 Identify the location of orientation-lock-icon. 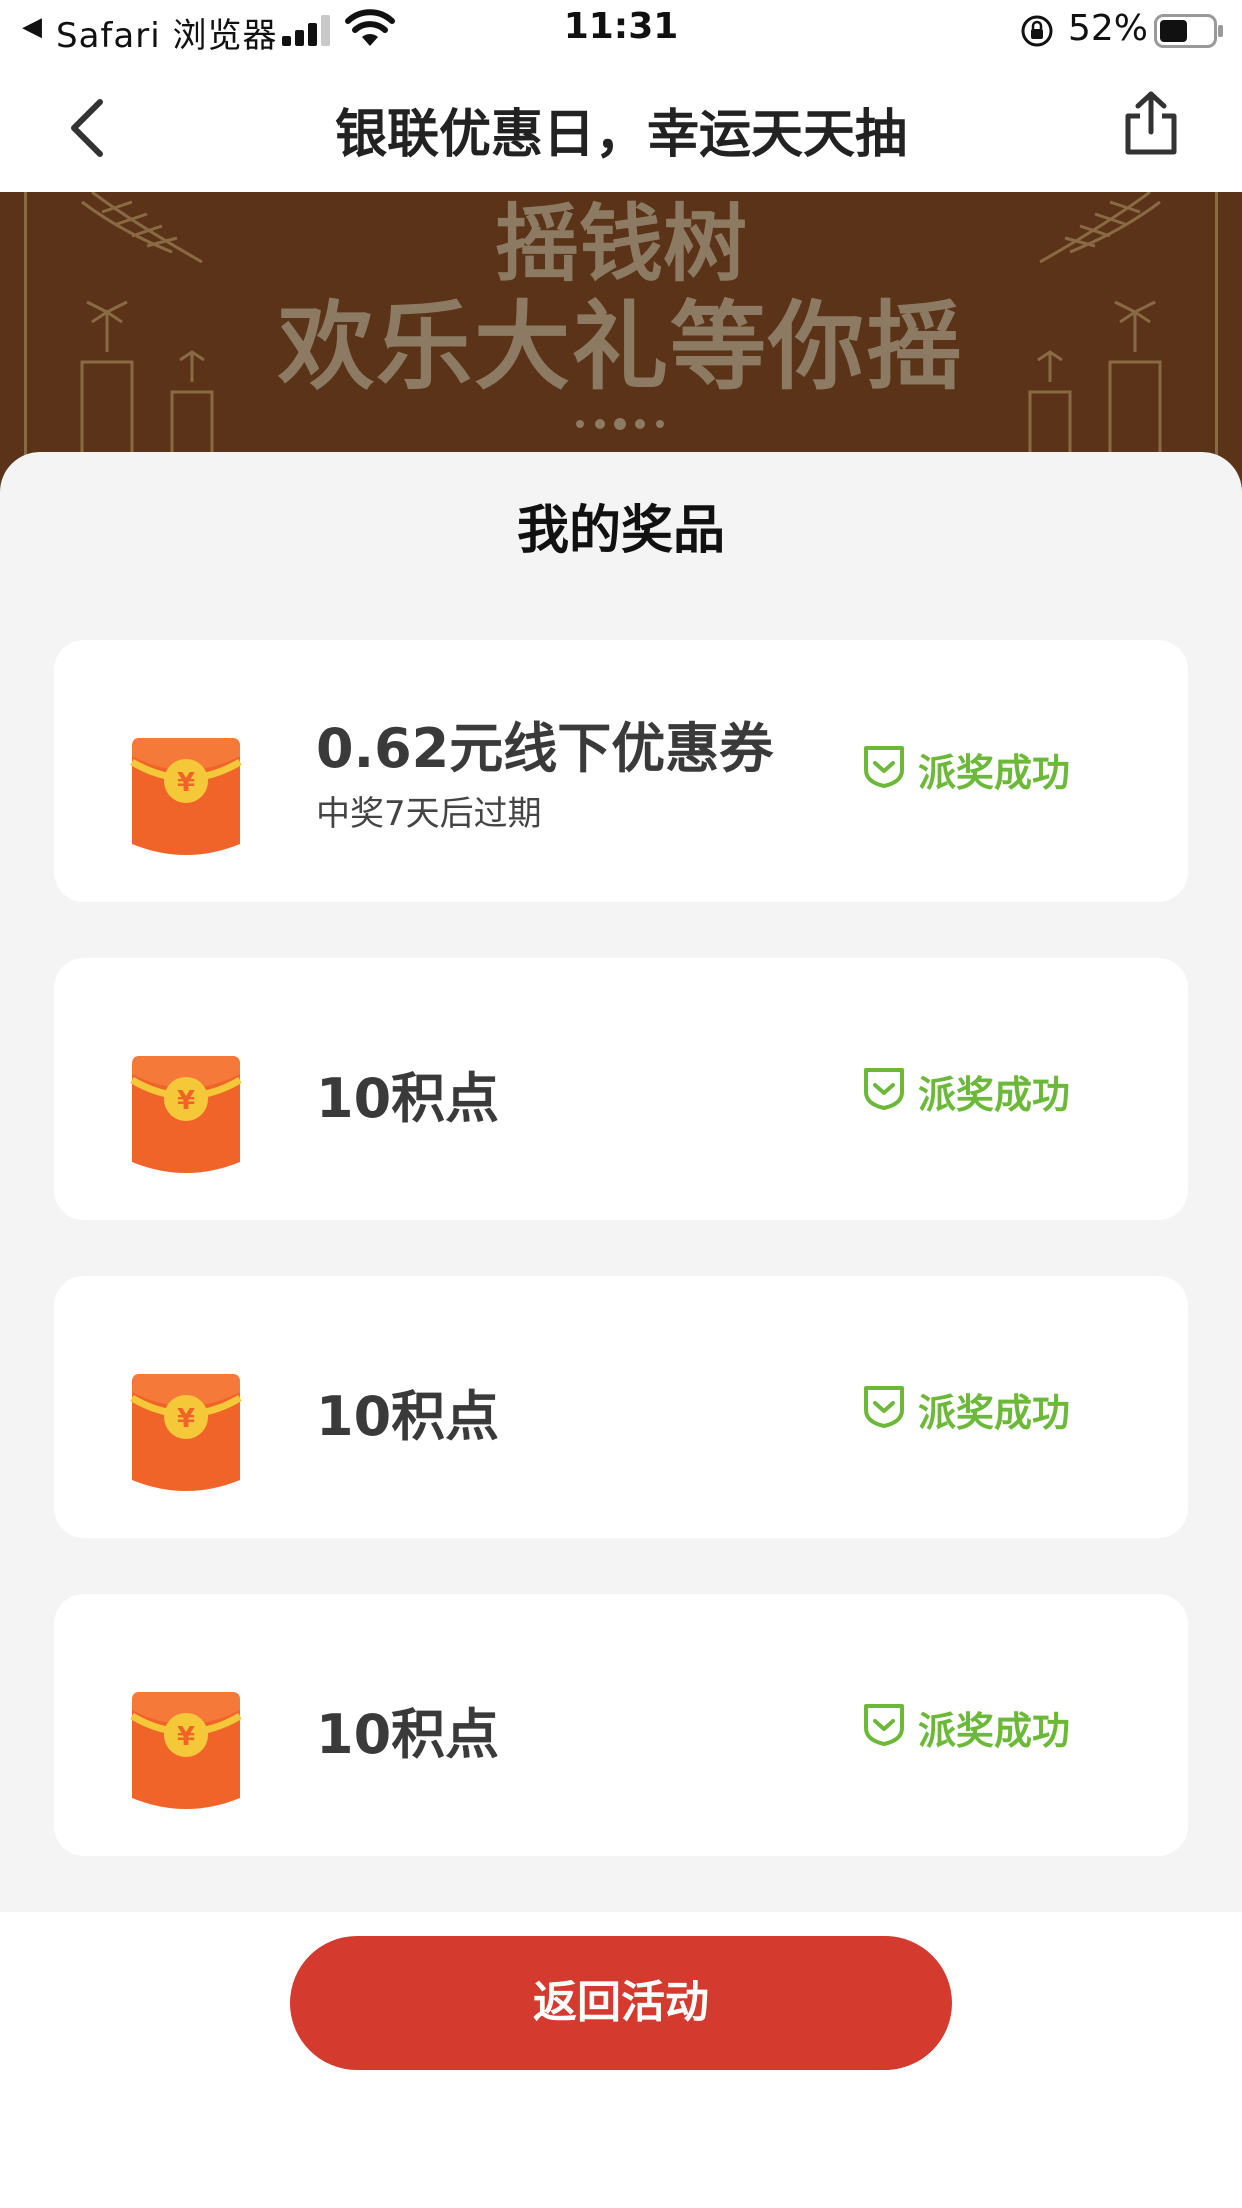
(1037, 31).